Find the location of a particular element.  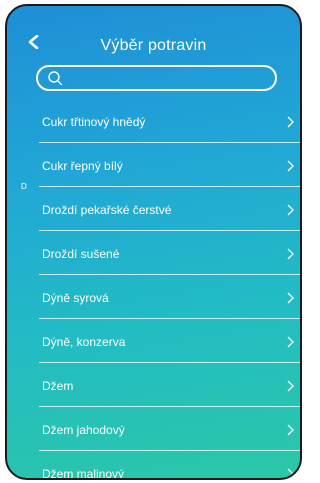

list-item-label: Džem is located at coordinates (58, 386).